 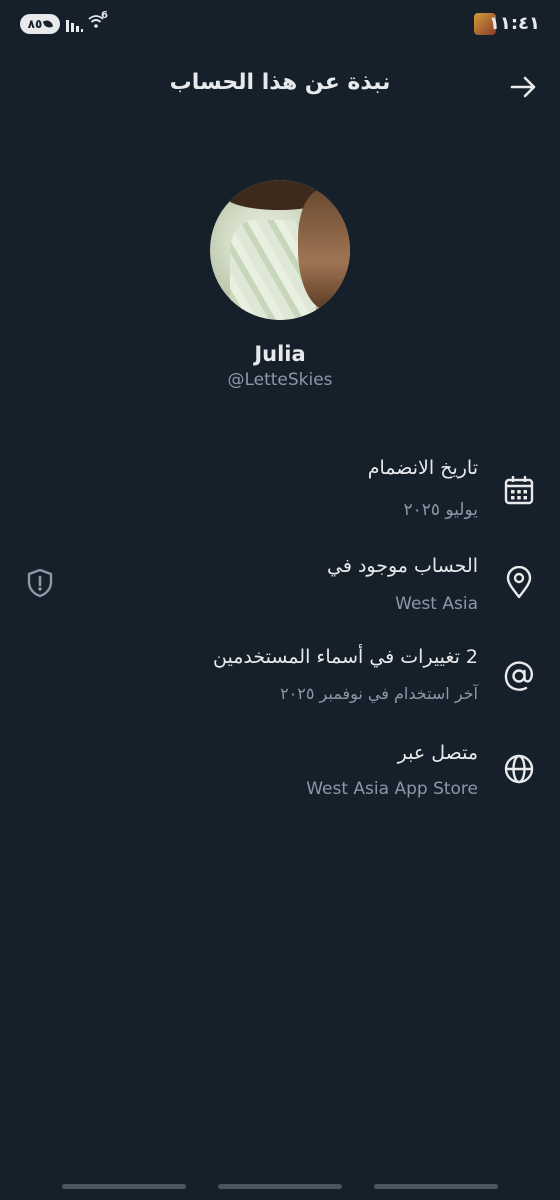 I want to click on clock: ١١:٤١, so click(x=514, y=23).